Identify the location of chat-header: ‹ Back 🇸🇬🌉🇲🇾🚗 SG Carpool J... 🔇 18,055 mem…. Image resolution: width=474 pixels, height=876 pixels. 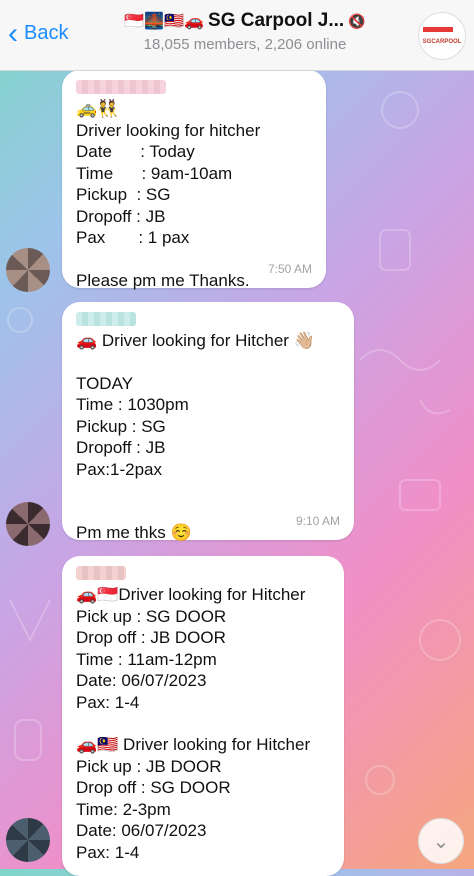
(237, 35).